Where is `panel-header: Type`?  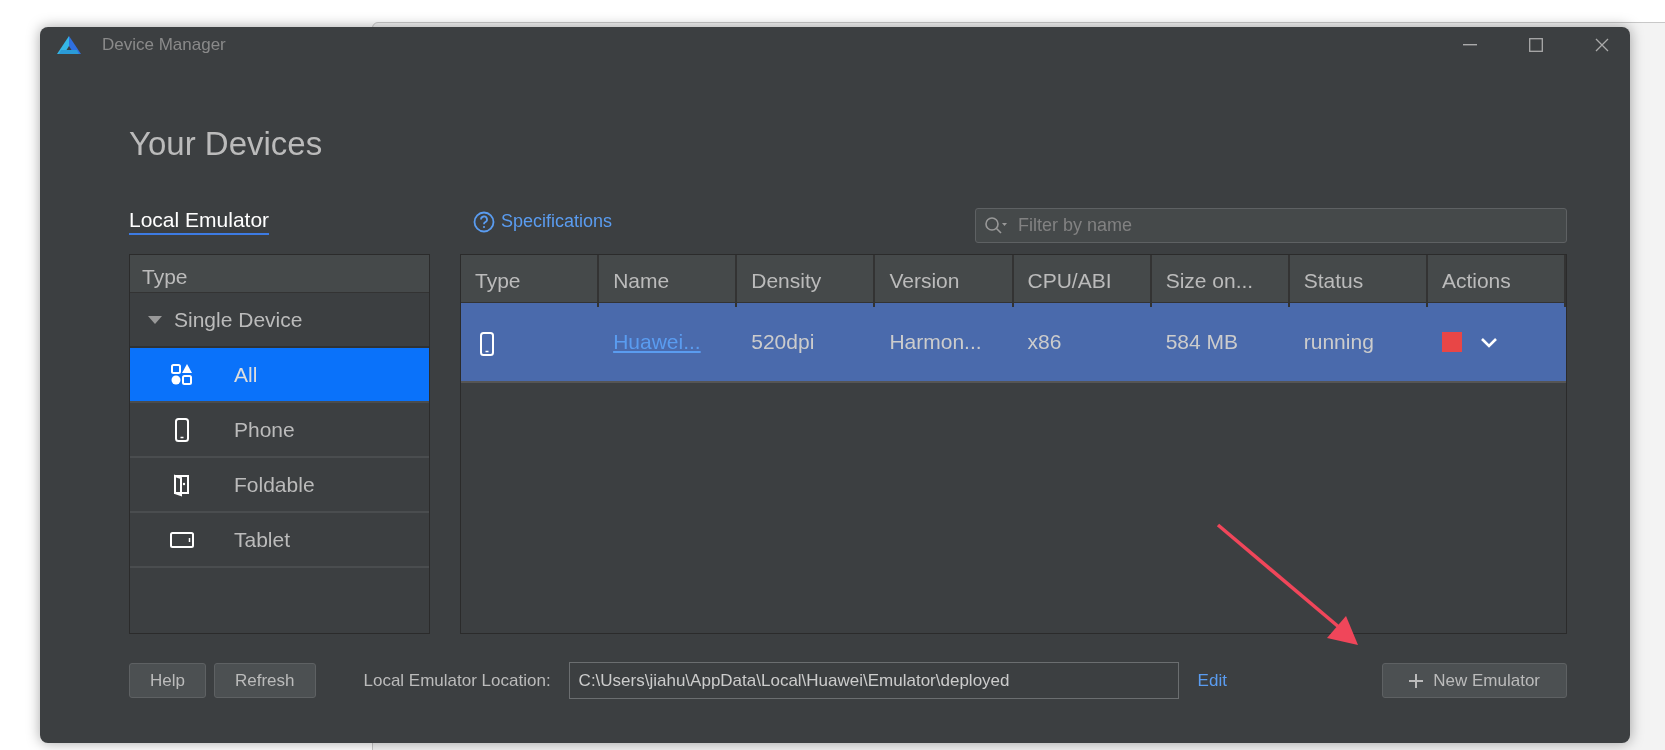 panel-header: Type is located at coordinates (279, 274).